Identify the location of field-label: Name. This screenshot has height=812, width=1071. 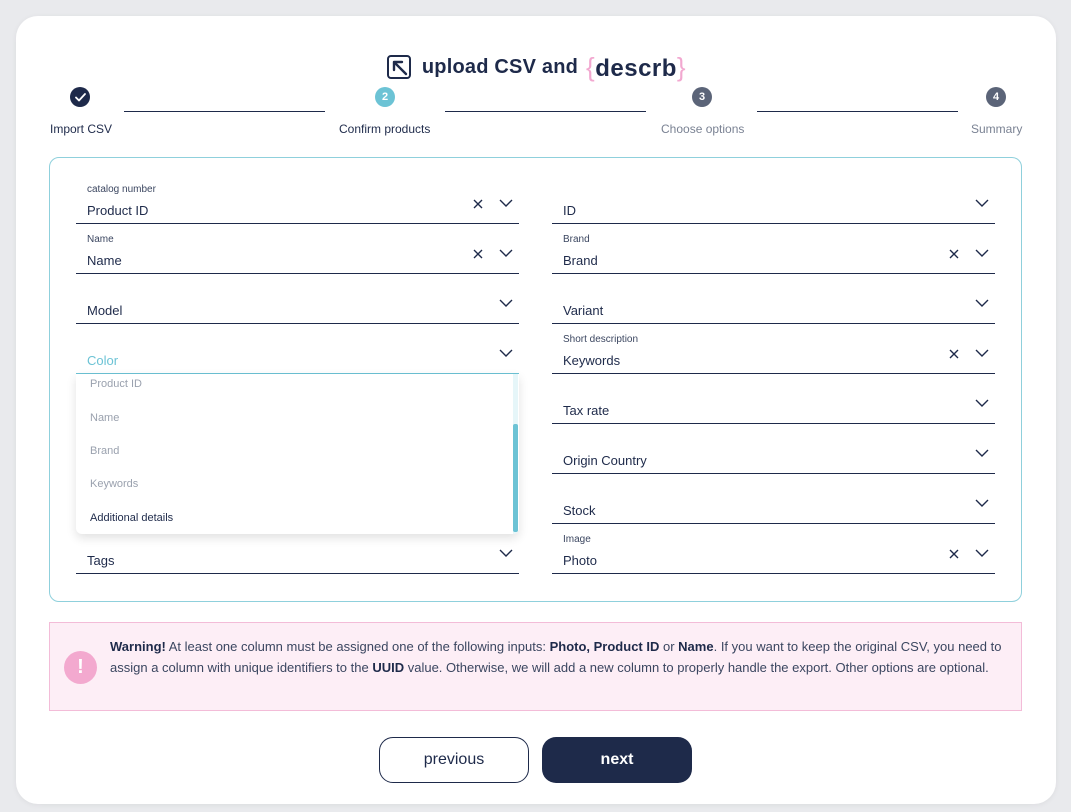
(100, 239).